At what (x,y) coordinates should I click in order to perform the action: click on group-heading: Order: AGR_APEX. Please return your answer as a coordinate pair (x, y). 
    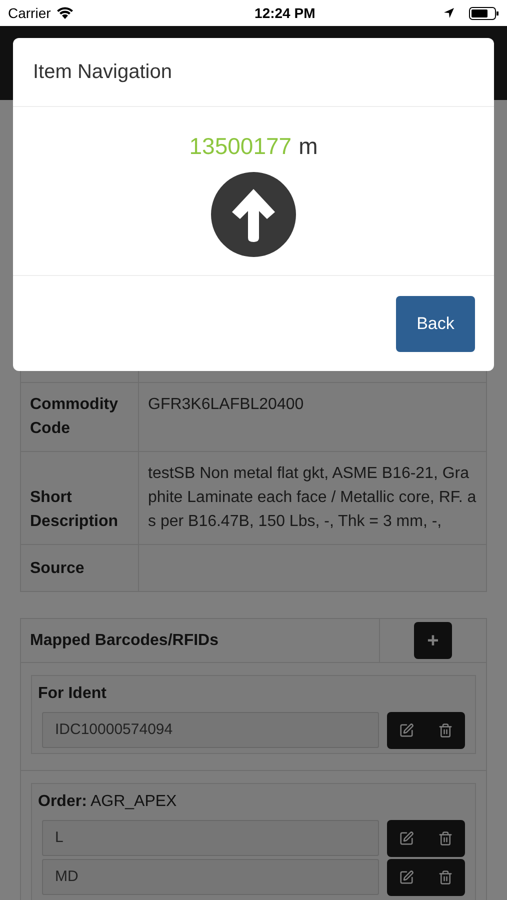
    Looking at the image, I should click on (107, 802).